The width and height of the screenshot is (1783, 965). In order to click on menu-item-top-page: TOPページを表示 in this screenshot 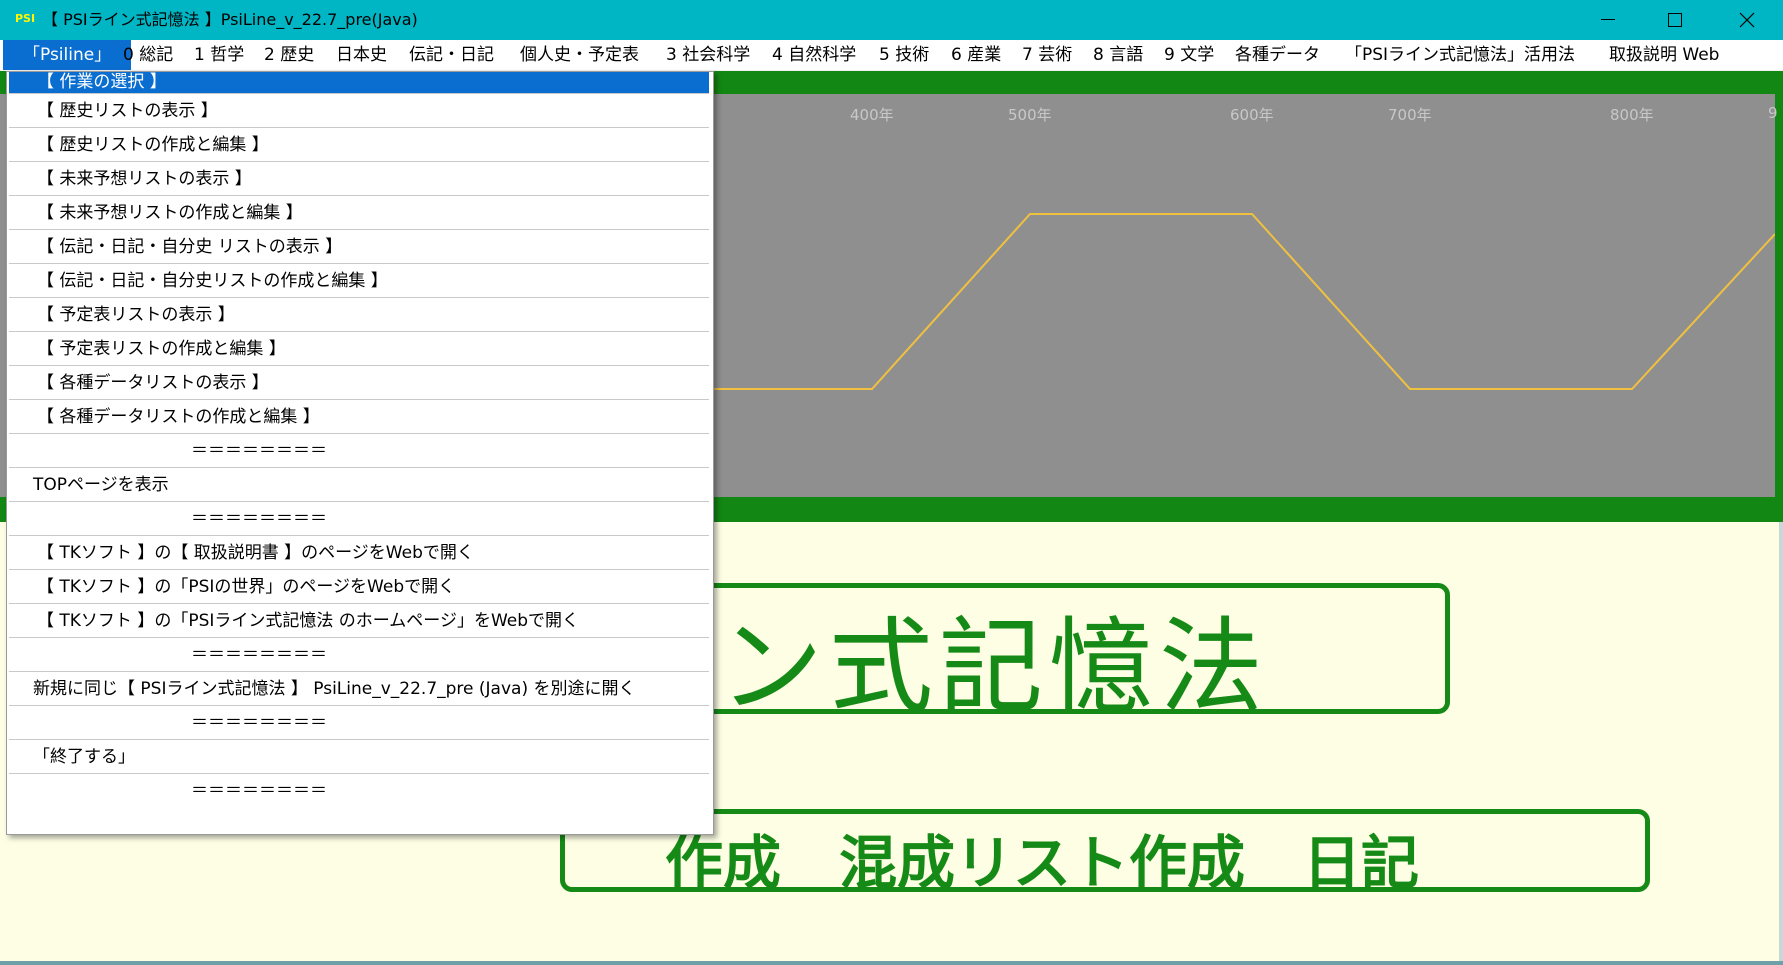, I will do `click(359, 485)`.